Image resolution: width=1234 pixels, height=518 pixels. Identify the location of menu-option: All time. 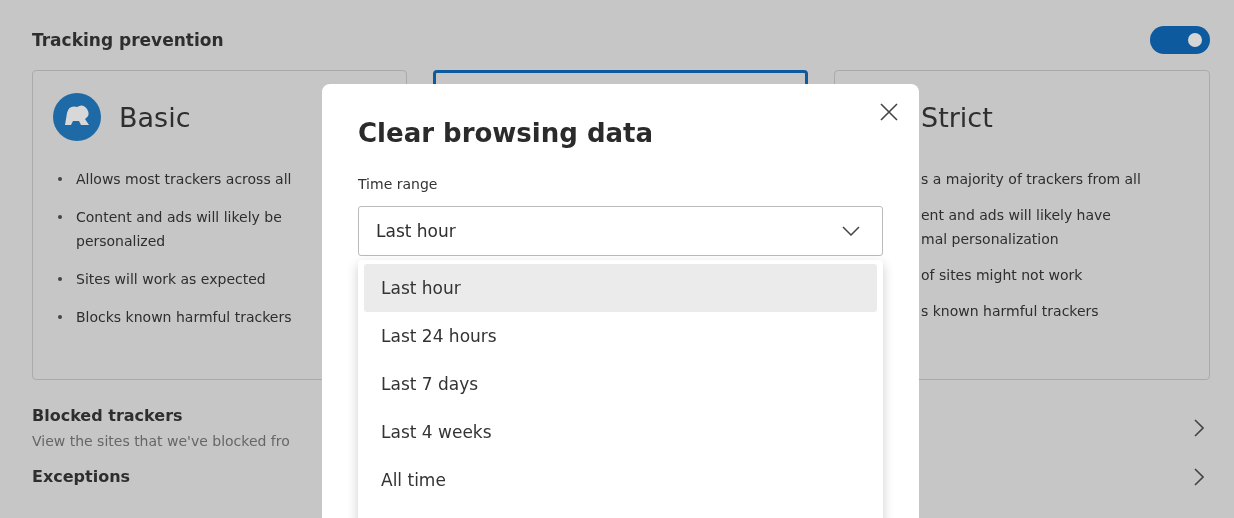
(620, 480).